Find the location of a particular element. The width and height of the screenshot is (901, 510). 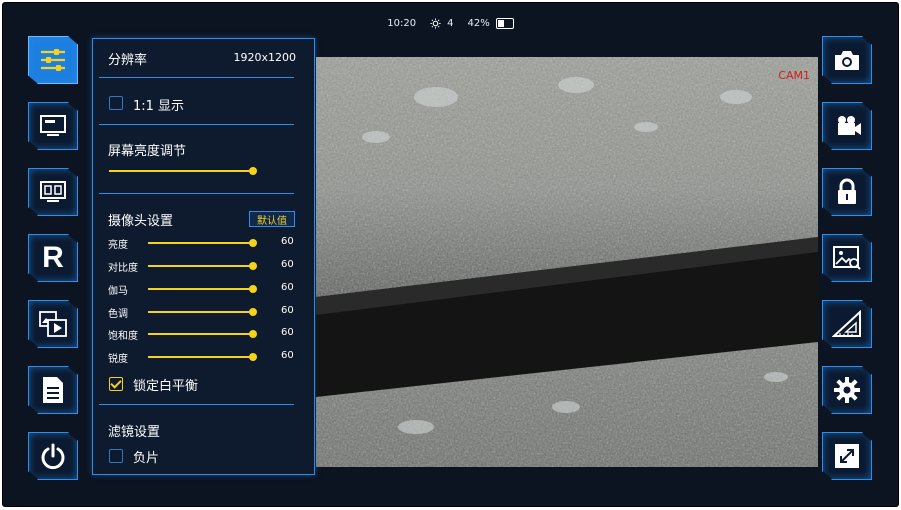

brightness-title: 屏幕亮度调节 is located at coordinates (147, 151).